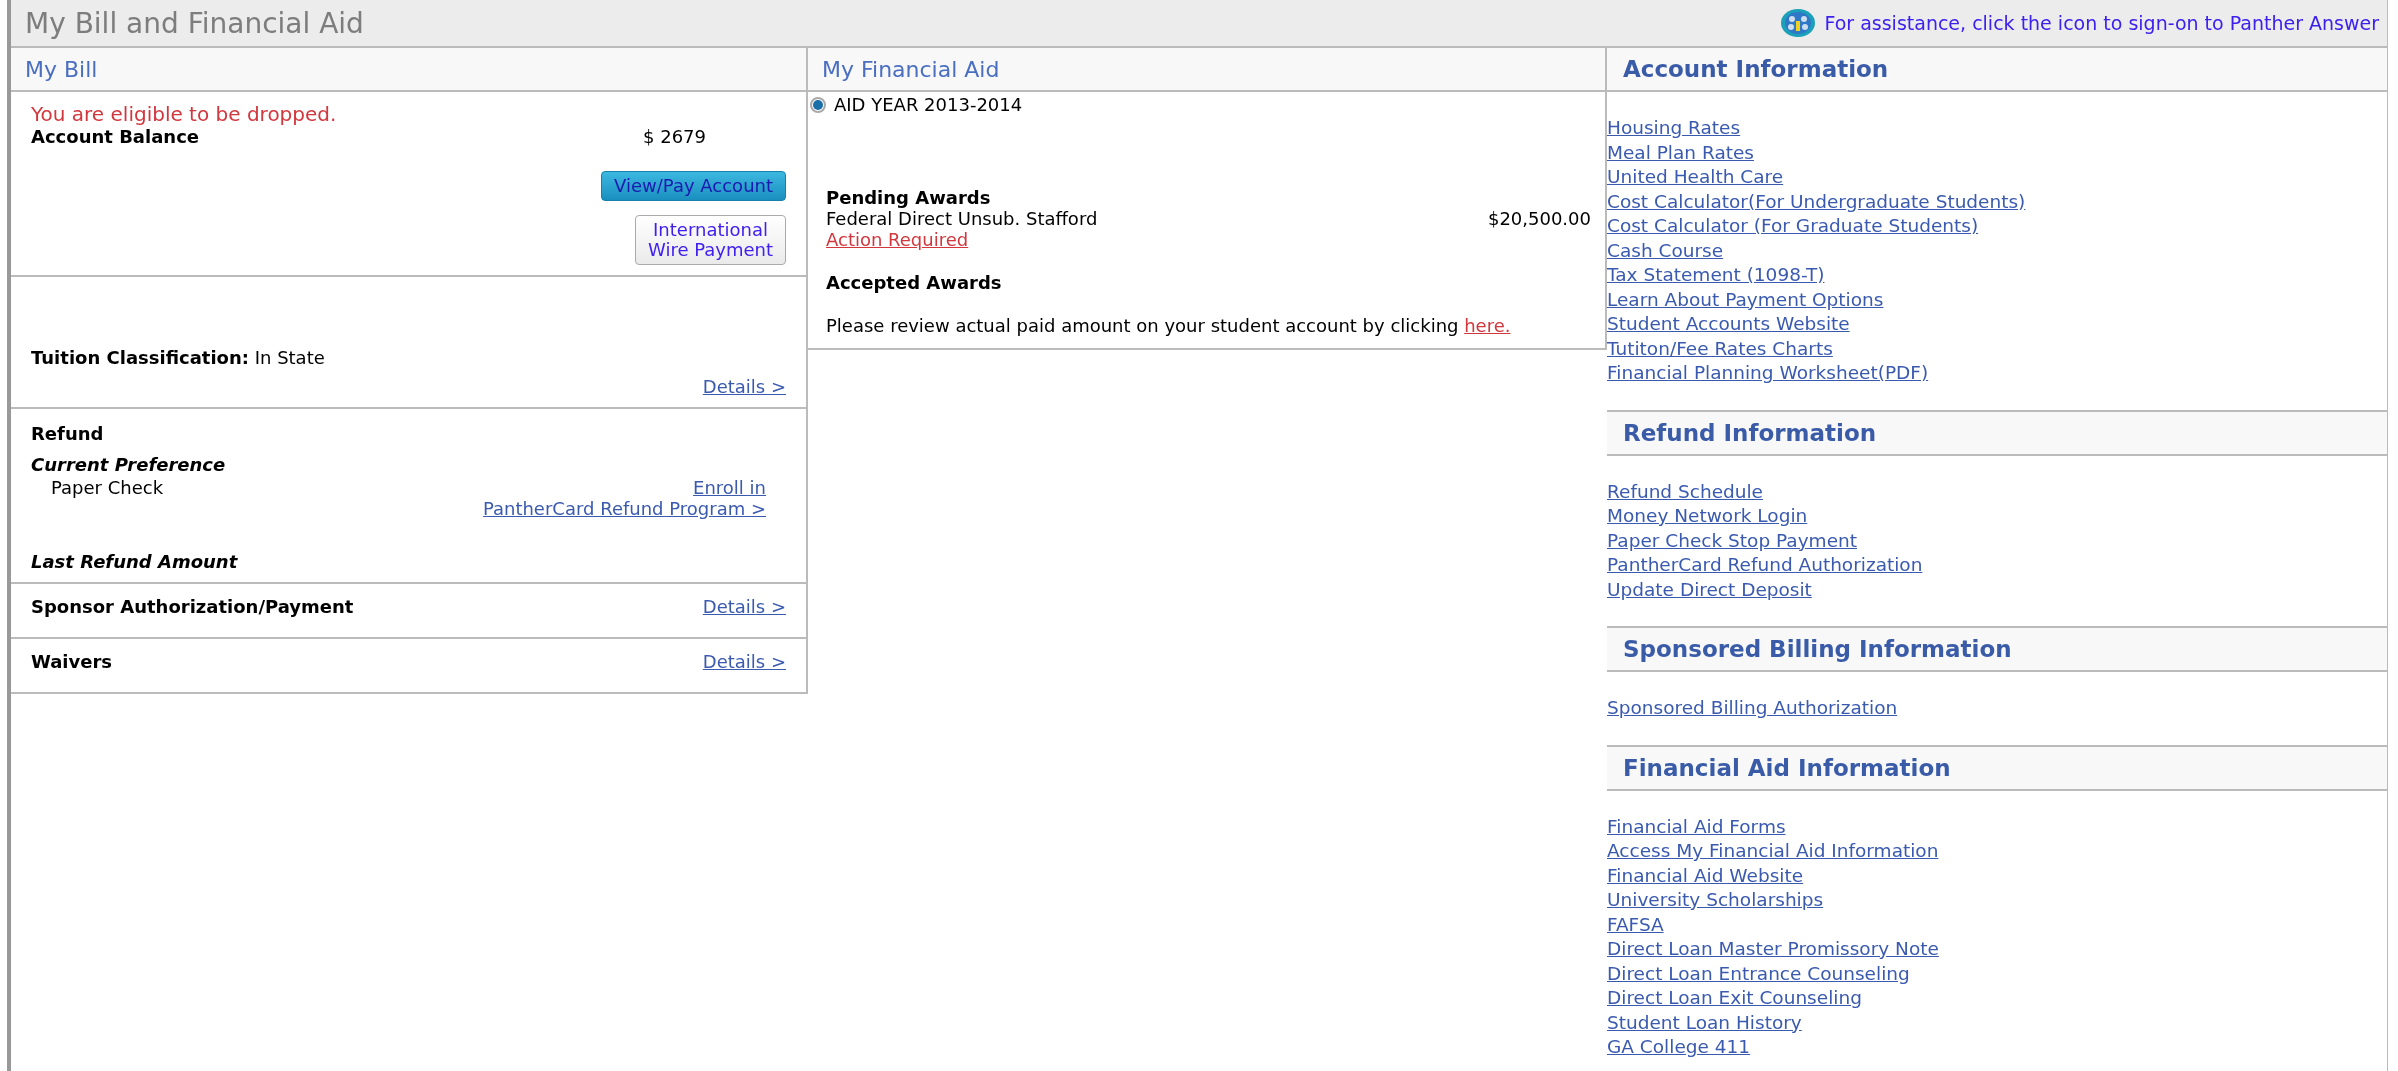  What do you see at coordinates (1665, 250) in the screenshot?
I see `info-link: Cash Course` at bounding box center [1665, 250].